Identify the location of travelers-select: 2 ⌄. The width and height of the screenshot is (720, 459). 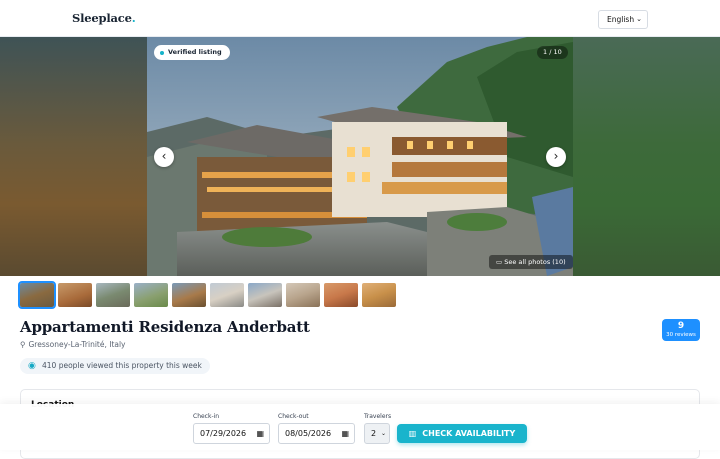
(377, 433).